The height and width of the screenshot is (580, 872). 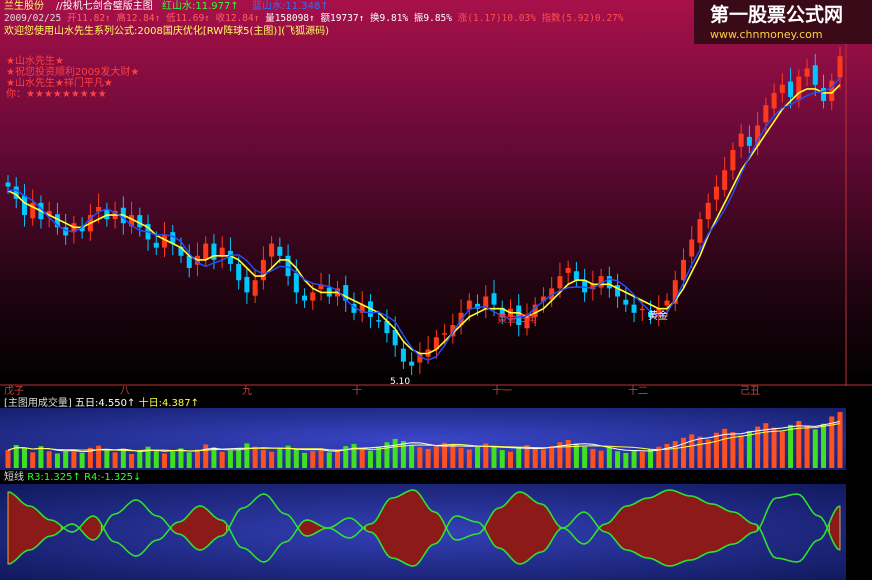 What do you see at coordinates (125, 391) in the screenshot?
I see `month-label: 八` at bounding box center [125, 391].